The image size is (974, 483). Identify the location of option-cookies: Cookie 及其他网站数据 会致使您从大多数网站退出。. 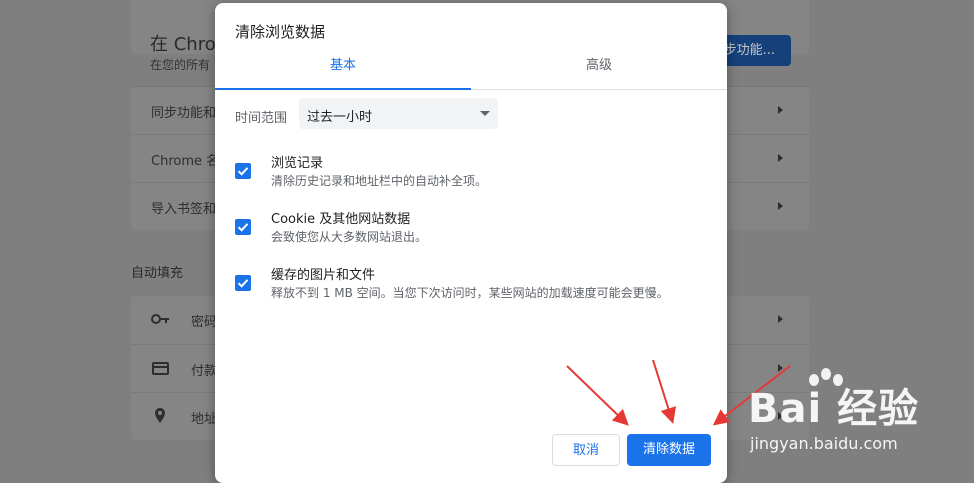
(470, 230).